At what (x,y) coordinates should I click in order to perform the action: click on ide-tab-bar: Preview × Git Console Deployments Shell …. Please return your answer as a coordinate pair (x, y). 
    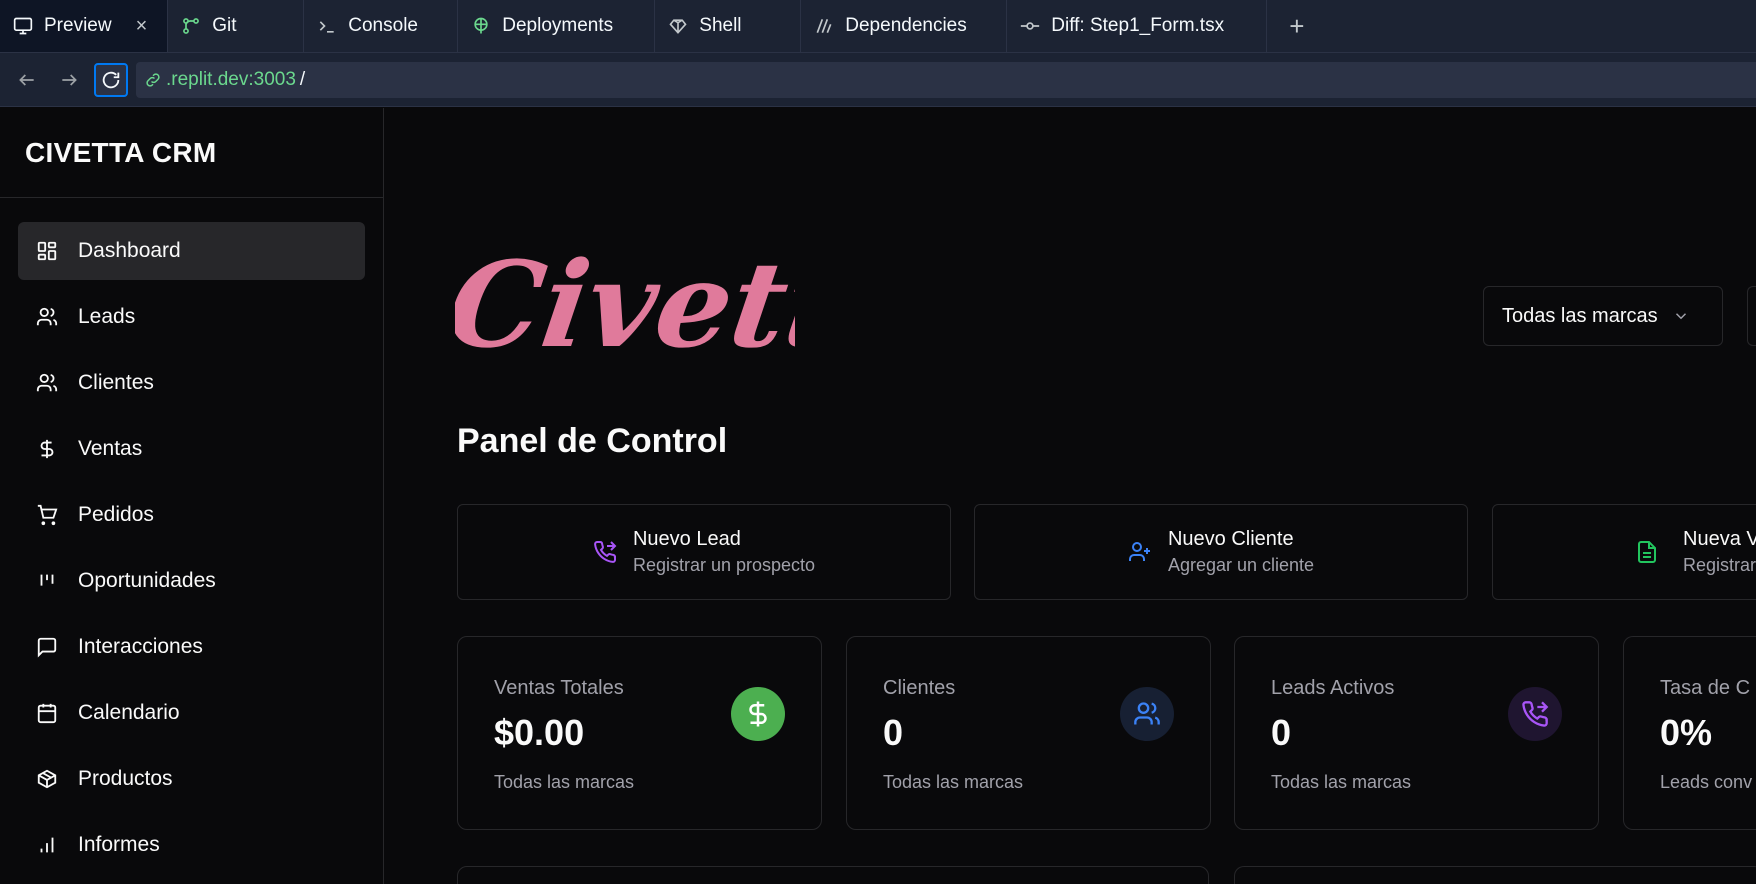
    Looking at the image, I should click on (878, 26).